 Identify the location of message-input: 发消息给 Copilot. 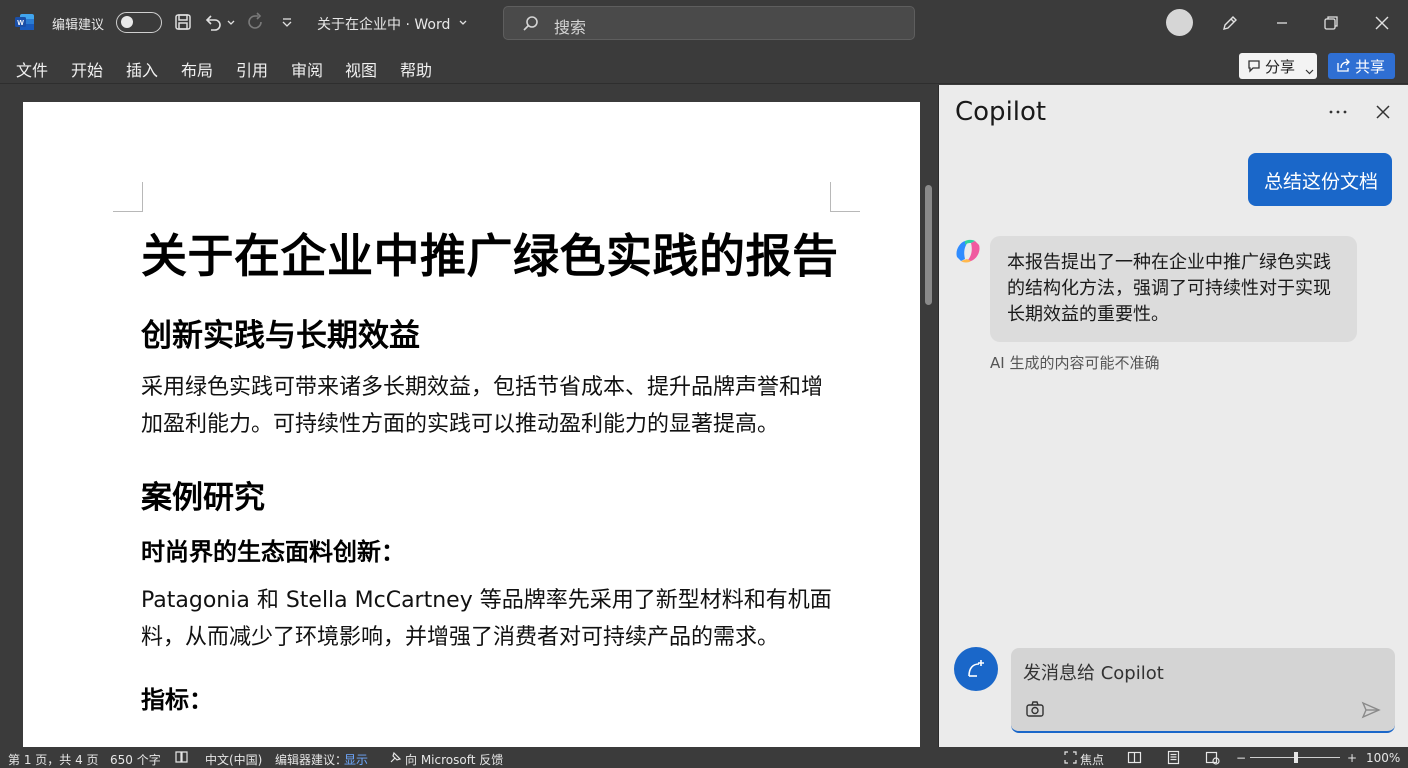
(1203, 690).